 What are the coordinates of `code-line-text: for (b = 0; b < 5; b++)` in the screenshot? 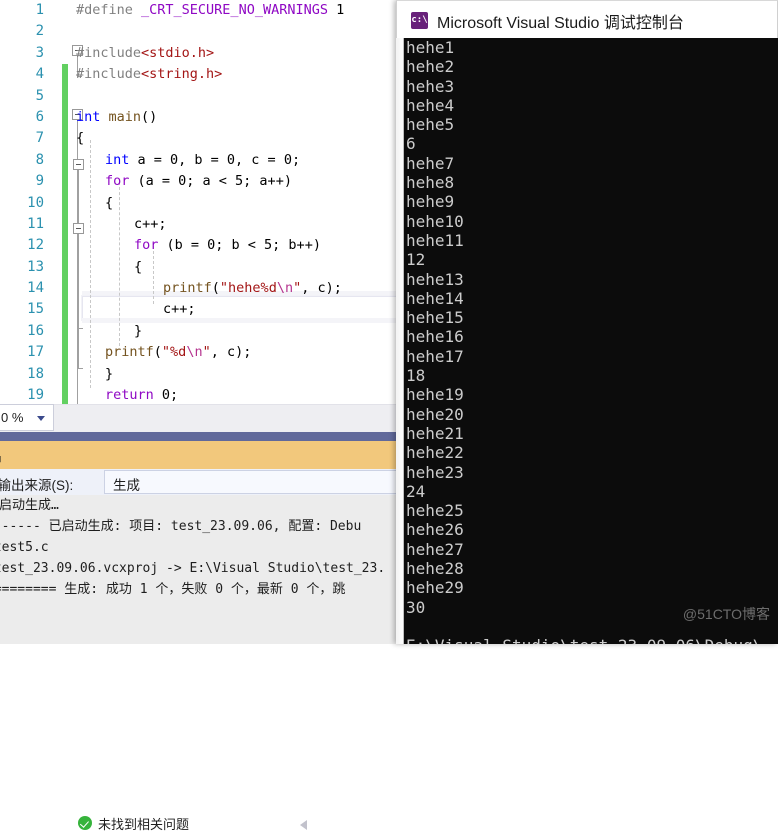 It's located at (227, 245).